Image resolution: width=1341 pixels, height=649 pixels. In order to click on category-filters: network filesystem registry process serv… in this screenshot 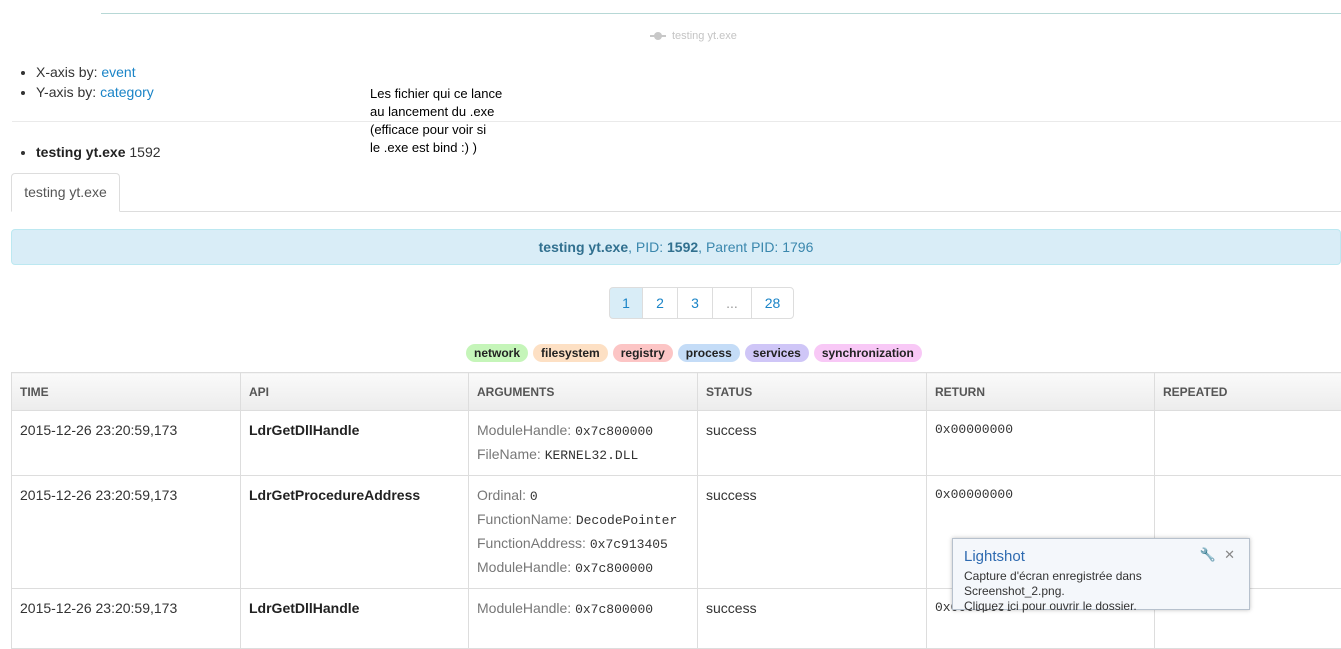, I will do `click(694, 353)`.